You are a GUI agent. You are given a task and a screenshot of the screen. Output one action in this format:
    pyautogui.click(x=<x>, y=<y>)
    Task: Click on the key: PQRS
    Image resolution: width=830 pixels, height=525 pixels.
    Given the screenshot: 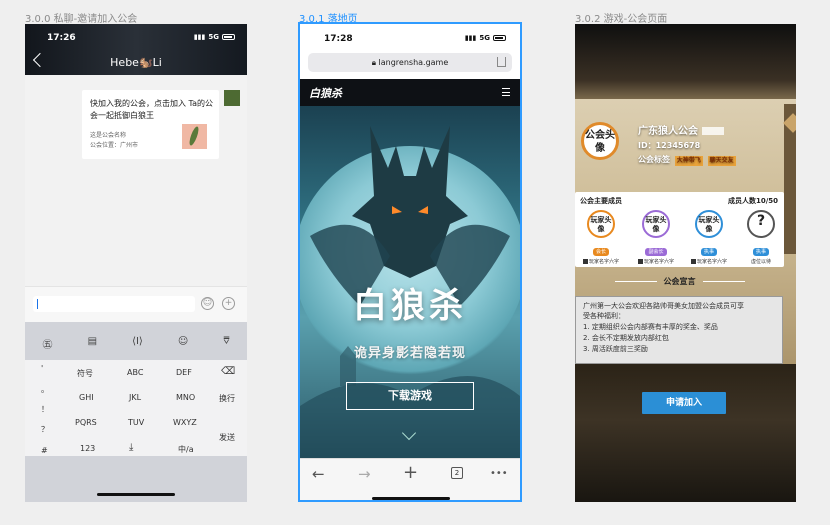 What is the action you would take?
    pyautogui.click(x=86, y=422)
    